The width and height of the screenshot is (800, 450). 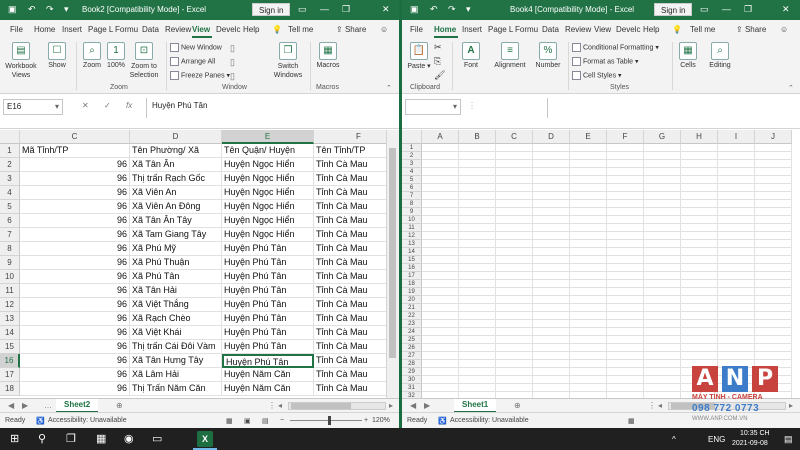 I want to click on smiley-feedback-icon: ☺, so click(x=784, y=29).